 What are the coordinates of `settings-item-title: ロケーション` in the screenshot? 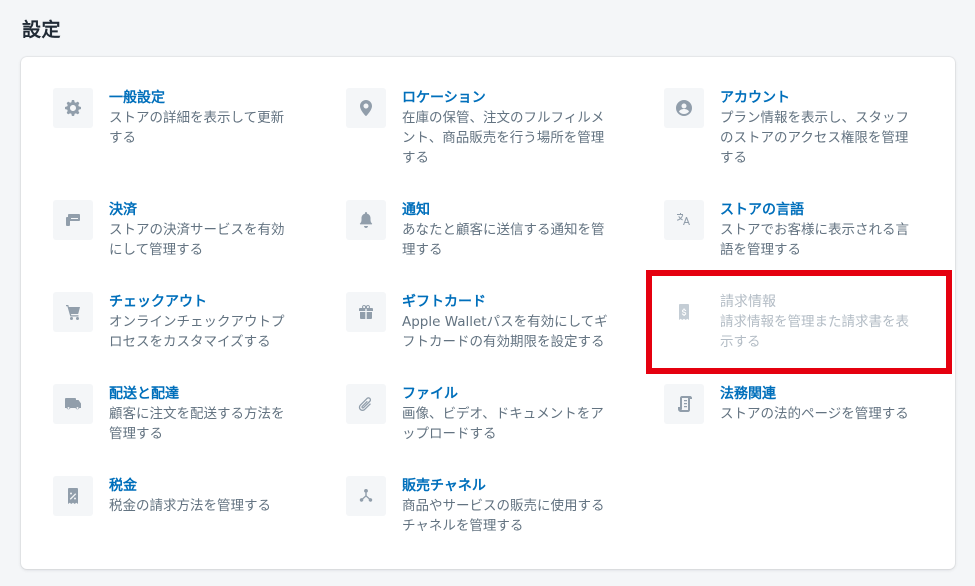 It's located at (444, 98).